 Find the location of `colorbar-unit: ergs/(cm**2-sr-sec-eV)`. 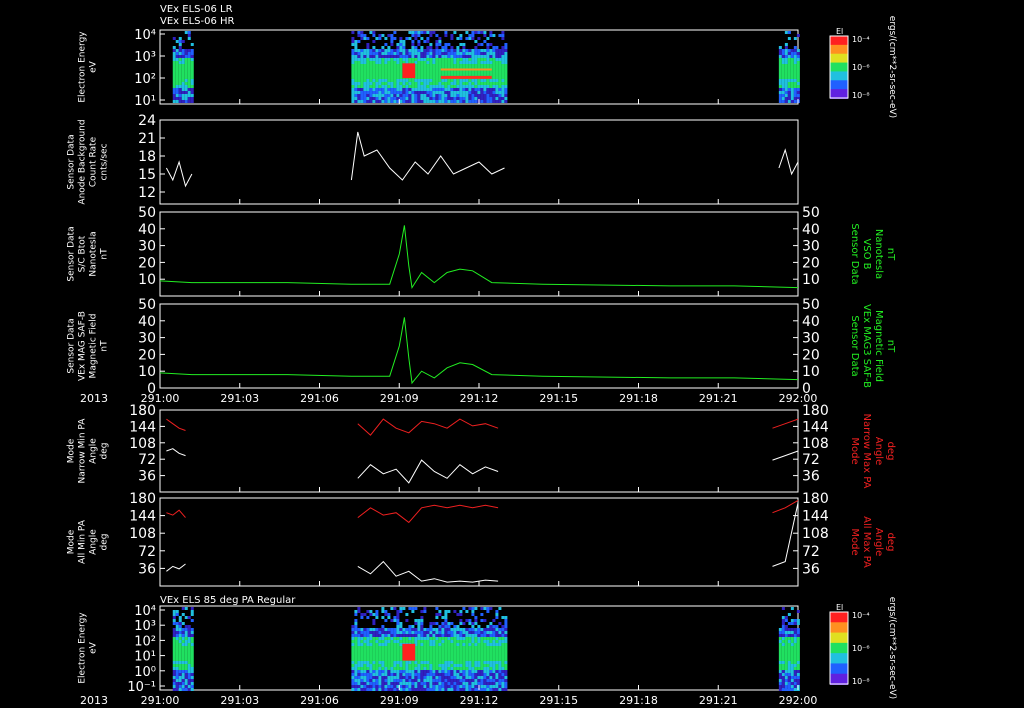

colorbar-unit: ergs/(cm**2-sr-sec-eV) is located at coordinates (892, 67).